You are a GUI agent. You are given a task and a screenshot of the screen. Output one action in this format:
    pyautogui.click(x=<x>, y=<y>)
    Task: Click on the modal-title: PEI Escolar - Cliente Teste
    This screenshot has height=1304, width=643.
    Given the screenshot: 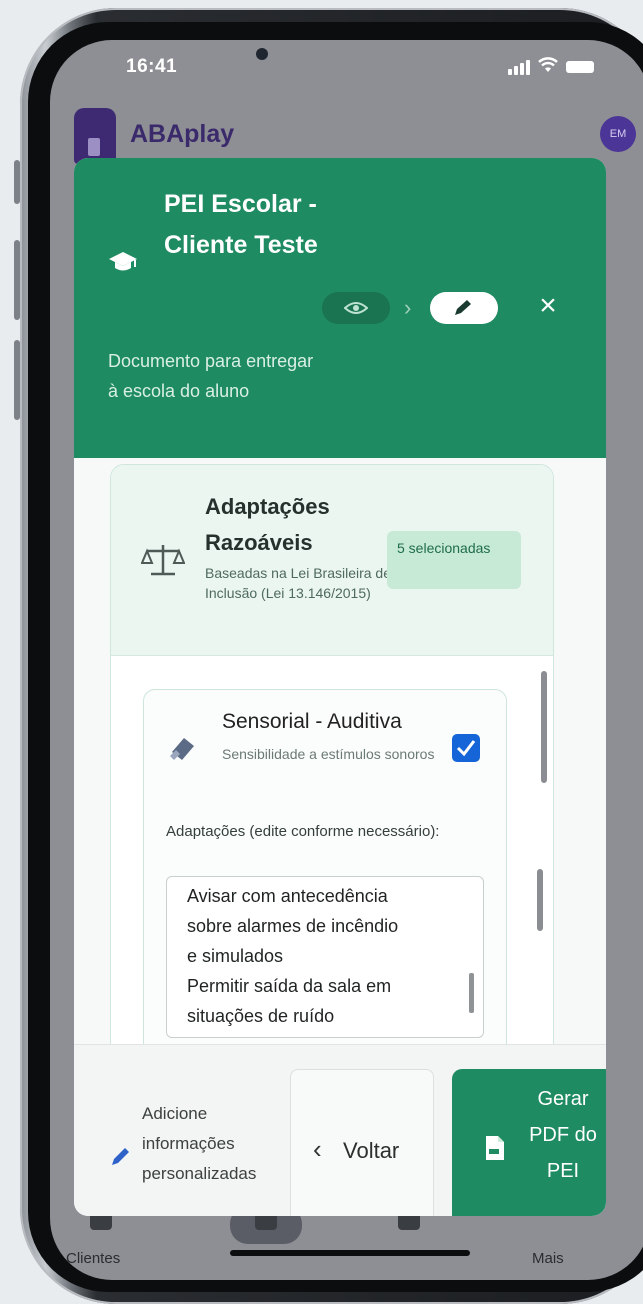 What is the action you would take?
    pyautogui.click(x=241, y=224)
    